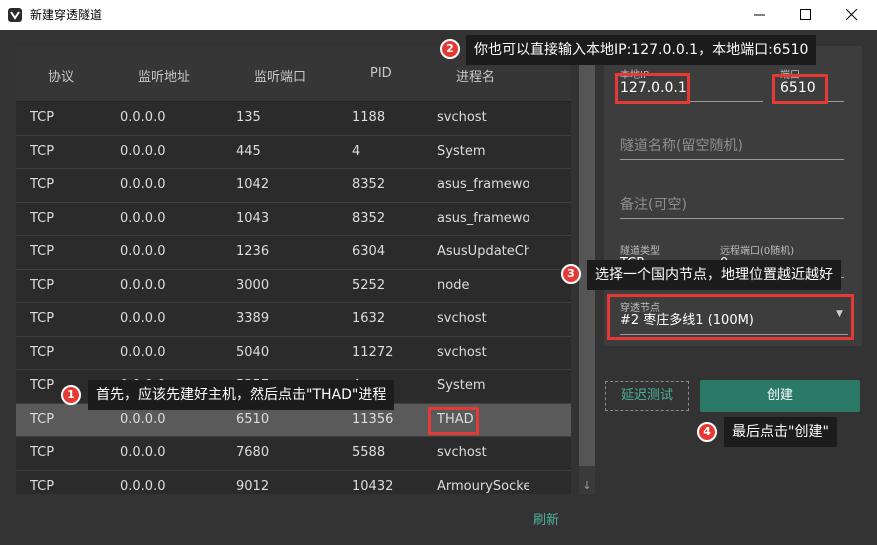 The image size is (877, 545). Describe the element at coordinates (248, 151) in the screenshot. I see `listen-port-cell: 445` at that location.